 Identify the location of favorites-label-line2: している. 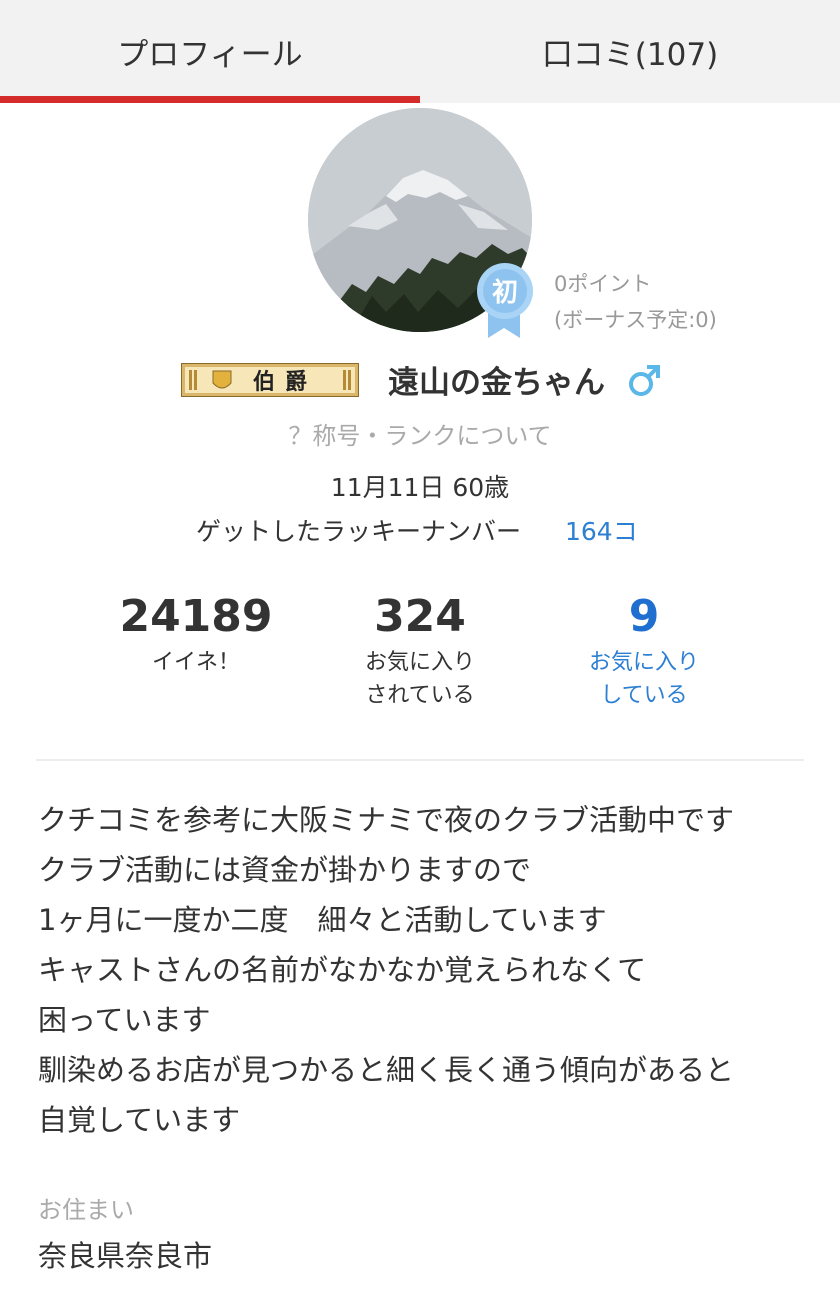
(644, 695).